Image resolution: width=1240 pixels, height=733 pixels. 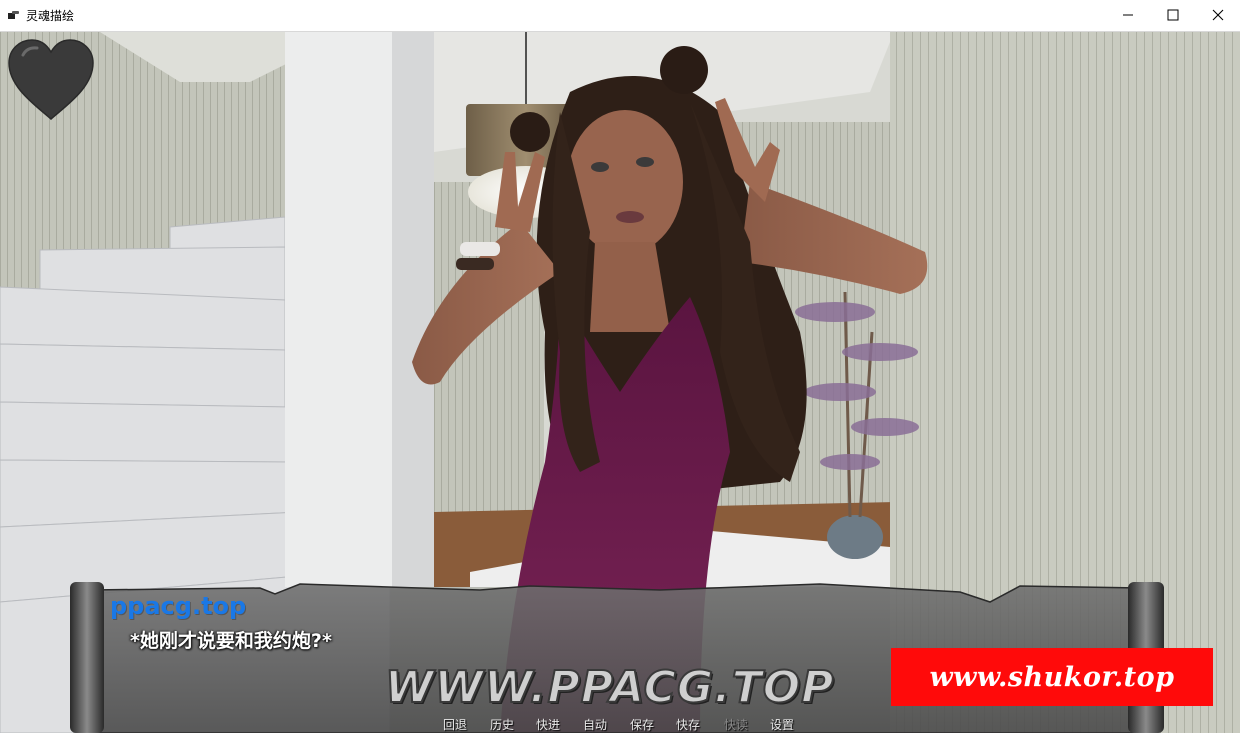 What do you see at coordinates (595, 724) in the screenshot?
I see `quick-menu-auto: 自动` at bounding box center [595, 724].